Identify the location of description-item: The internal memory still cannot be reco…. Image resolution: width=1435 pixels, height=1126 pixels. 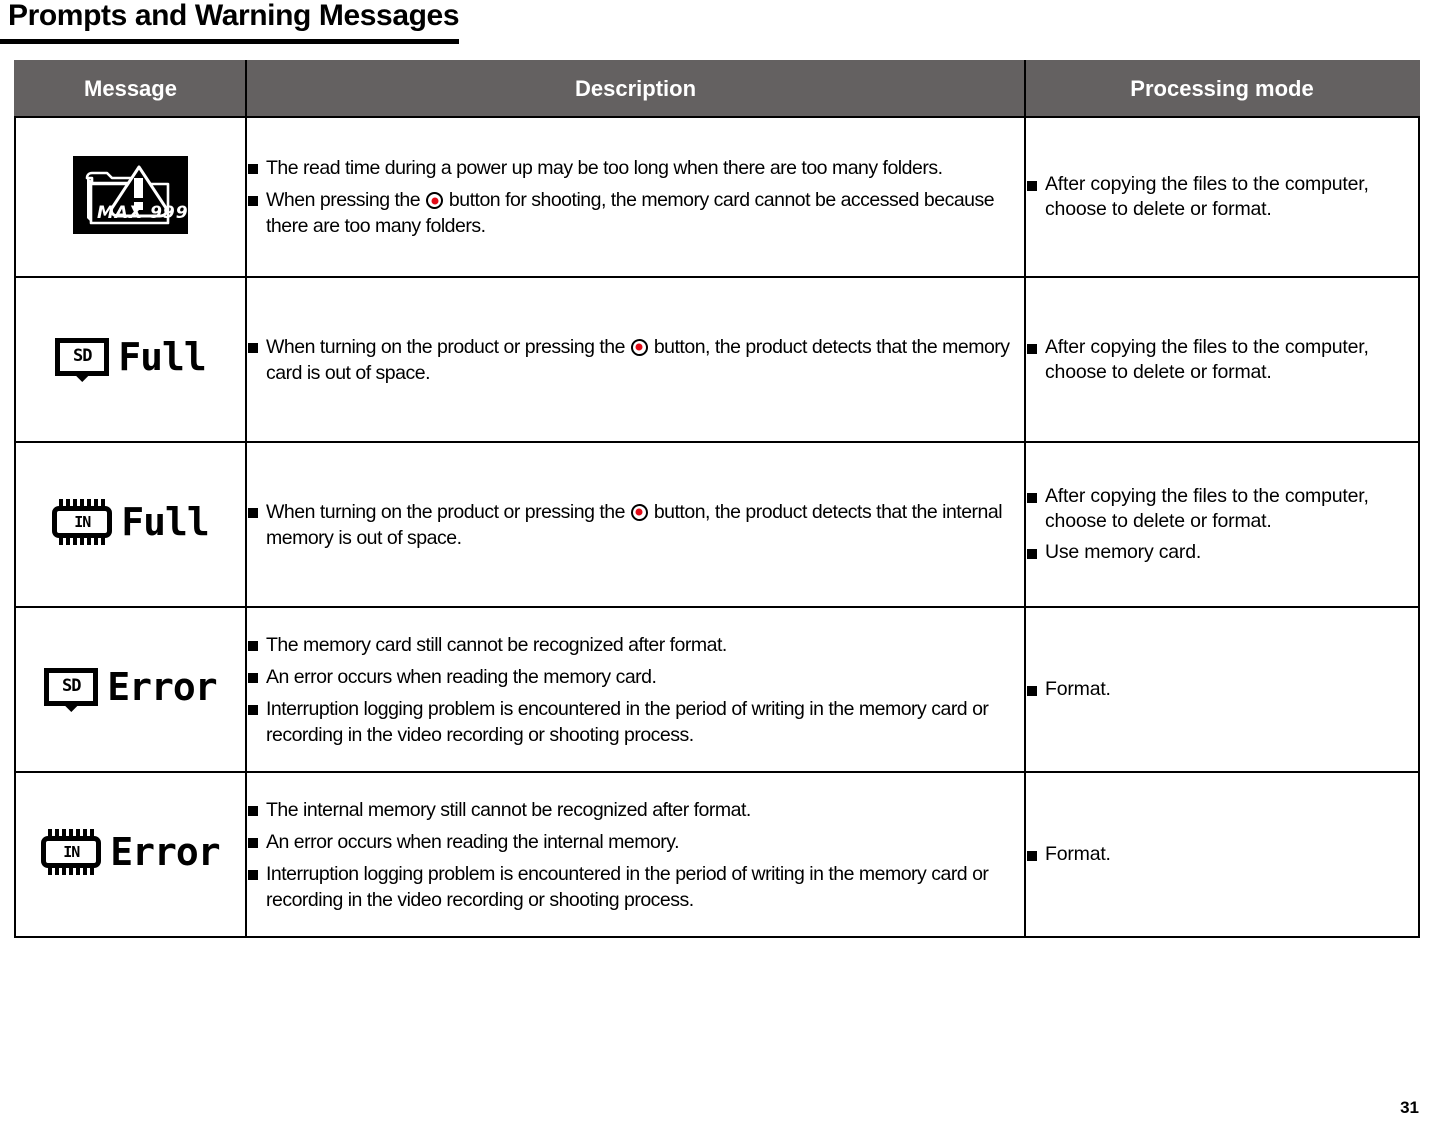
(635, 810).